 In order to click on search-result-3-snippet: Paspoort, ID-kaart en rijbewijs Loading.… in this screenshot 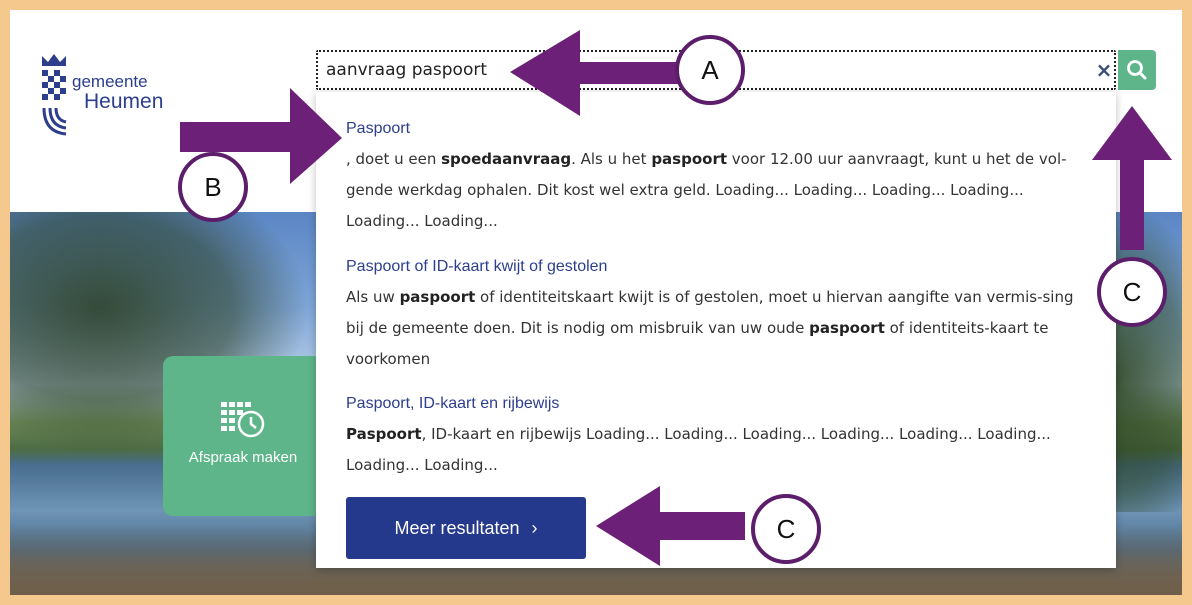, I will do `click(698, 449)`.